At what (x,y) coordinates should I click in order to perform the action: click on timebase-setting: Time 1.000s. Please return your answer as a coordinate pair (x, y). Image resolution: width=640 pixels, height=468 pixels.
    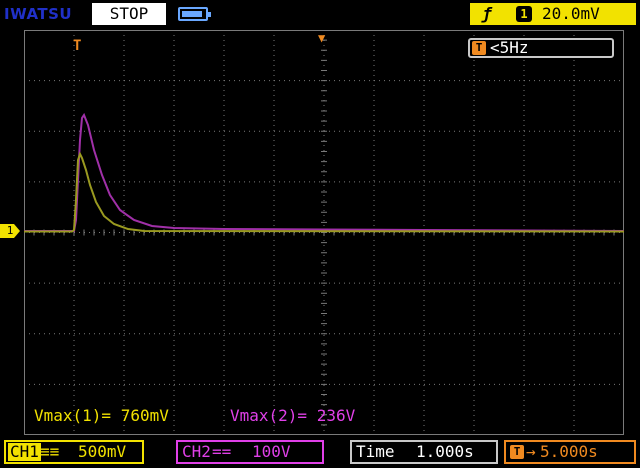
    Looking at the image, I should click on (424, 452).